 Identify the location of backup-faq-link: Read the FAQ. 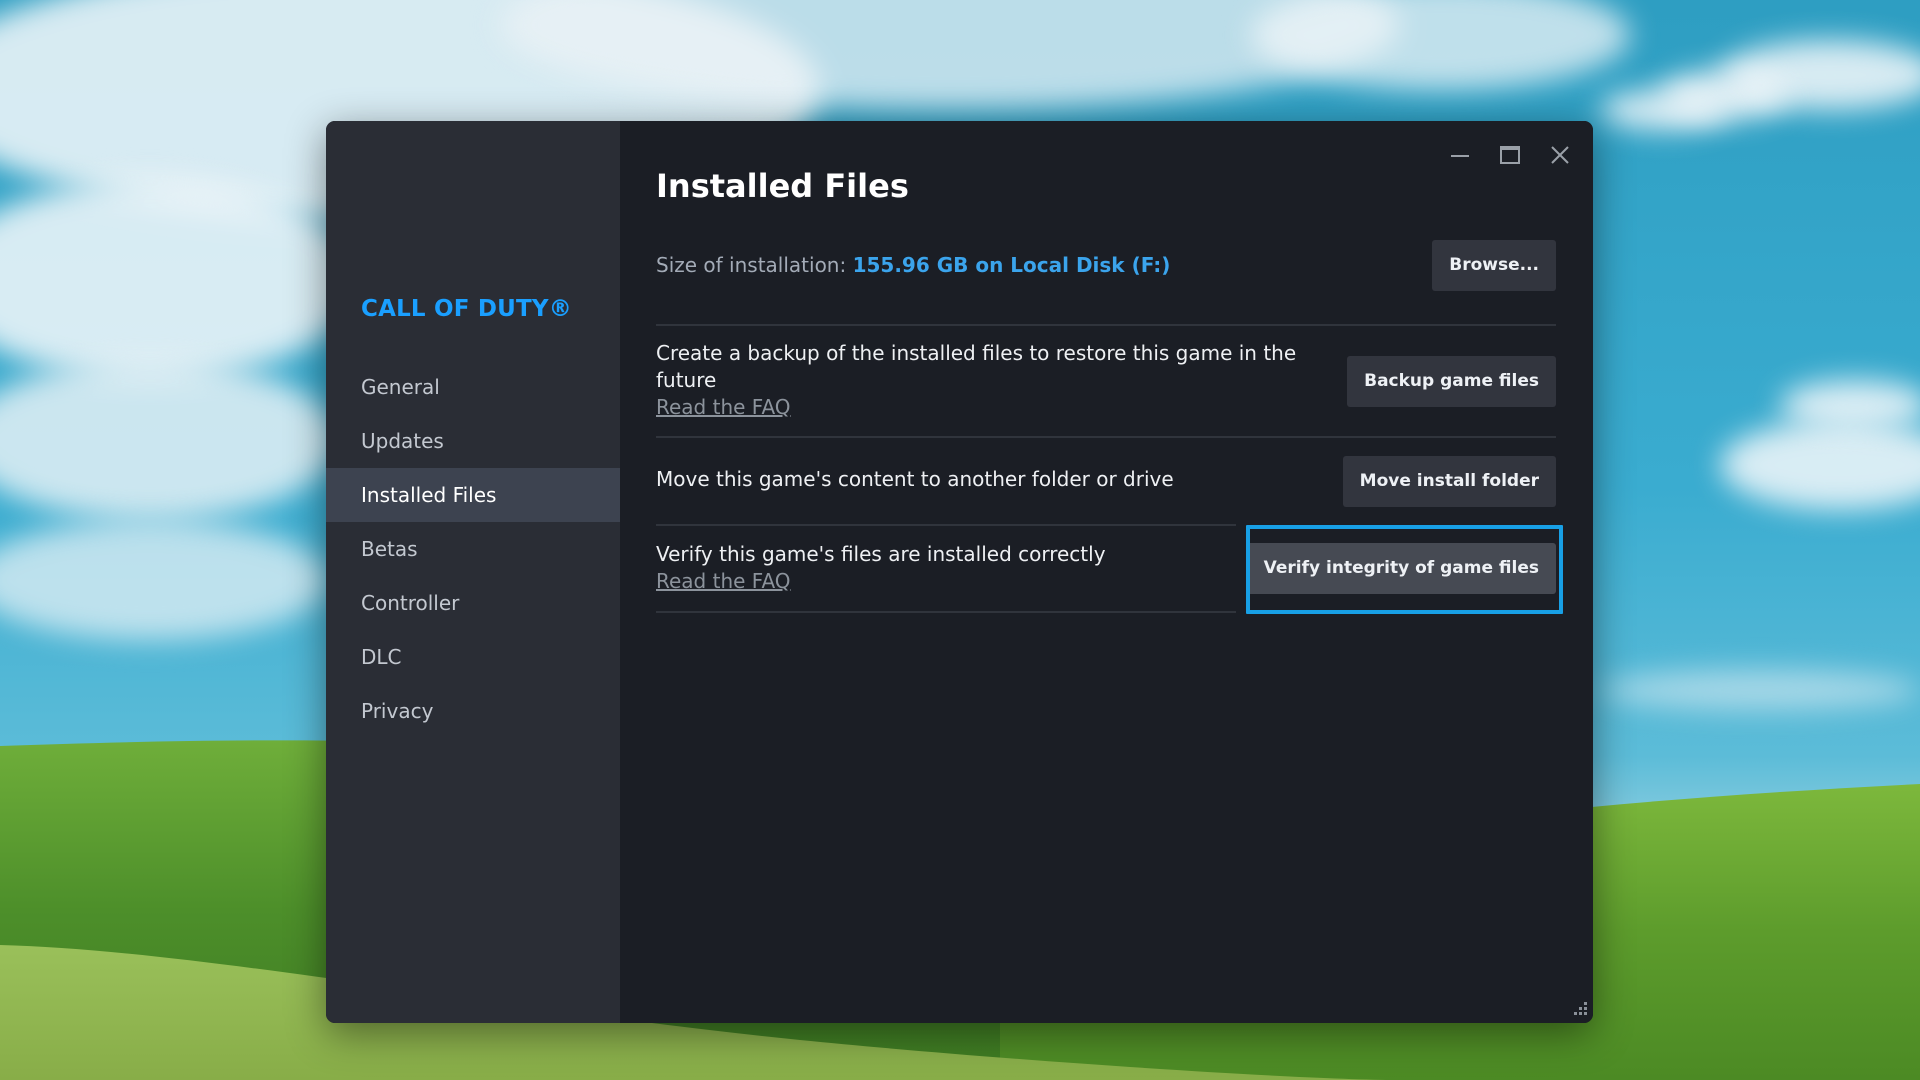
(996, 407).